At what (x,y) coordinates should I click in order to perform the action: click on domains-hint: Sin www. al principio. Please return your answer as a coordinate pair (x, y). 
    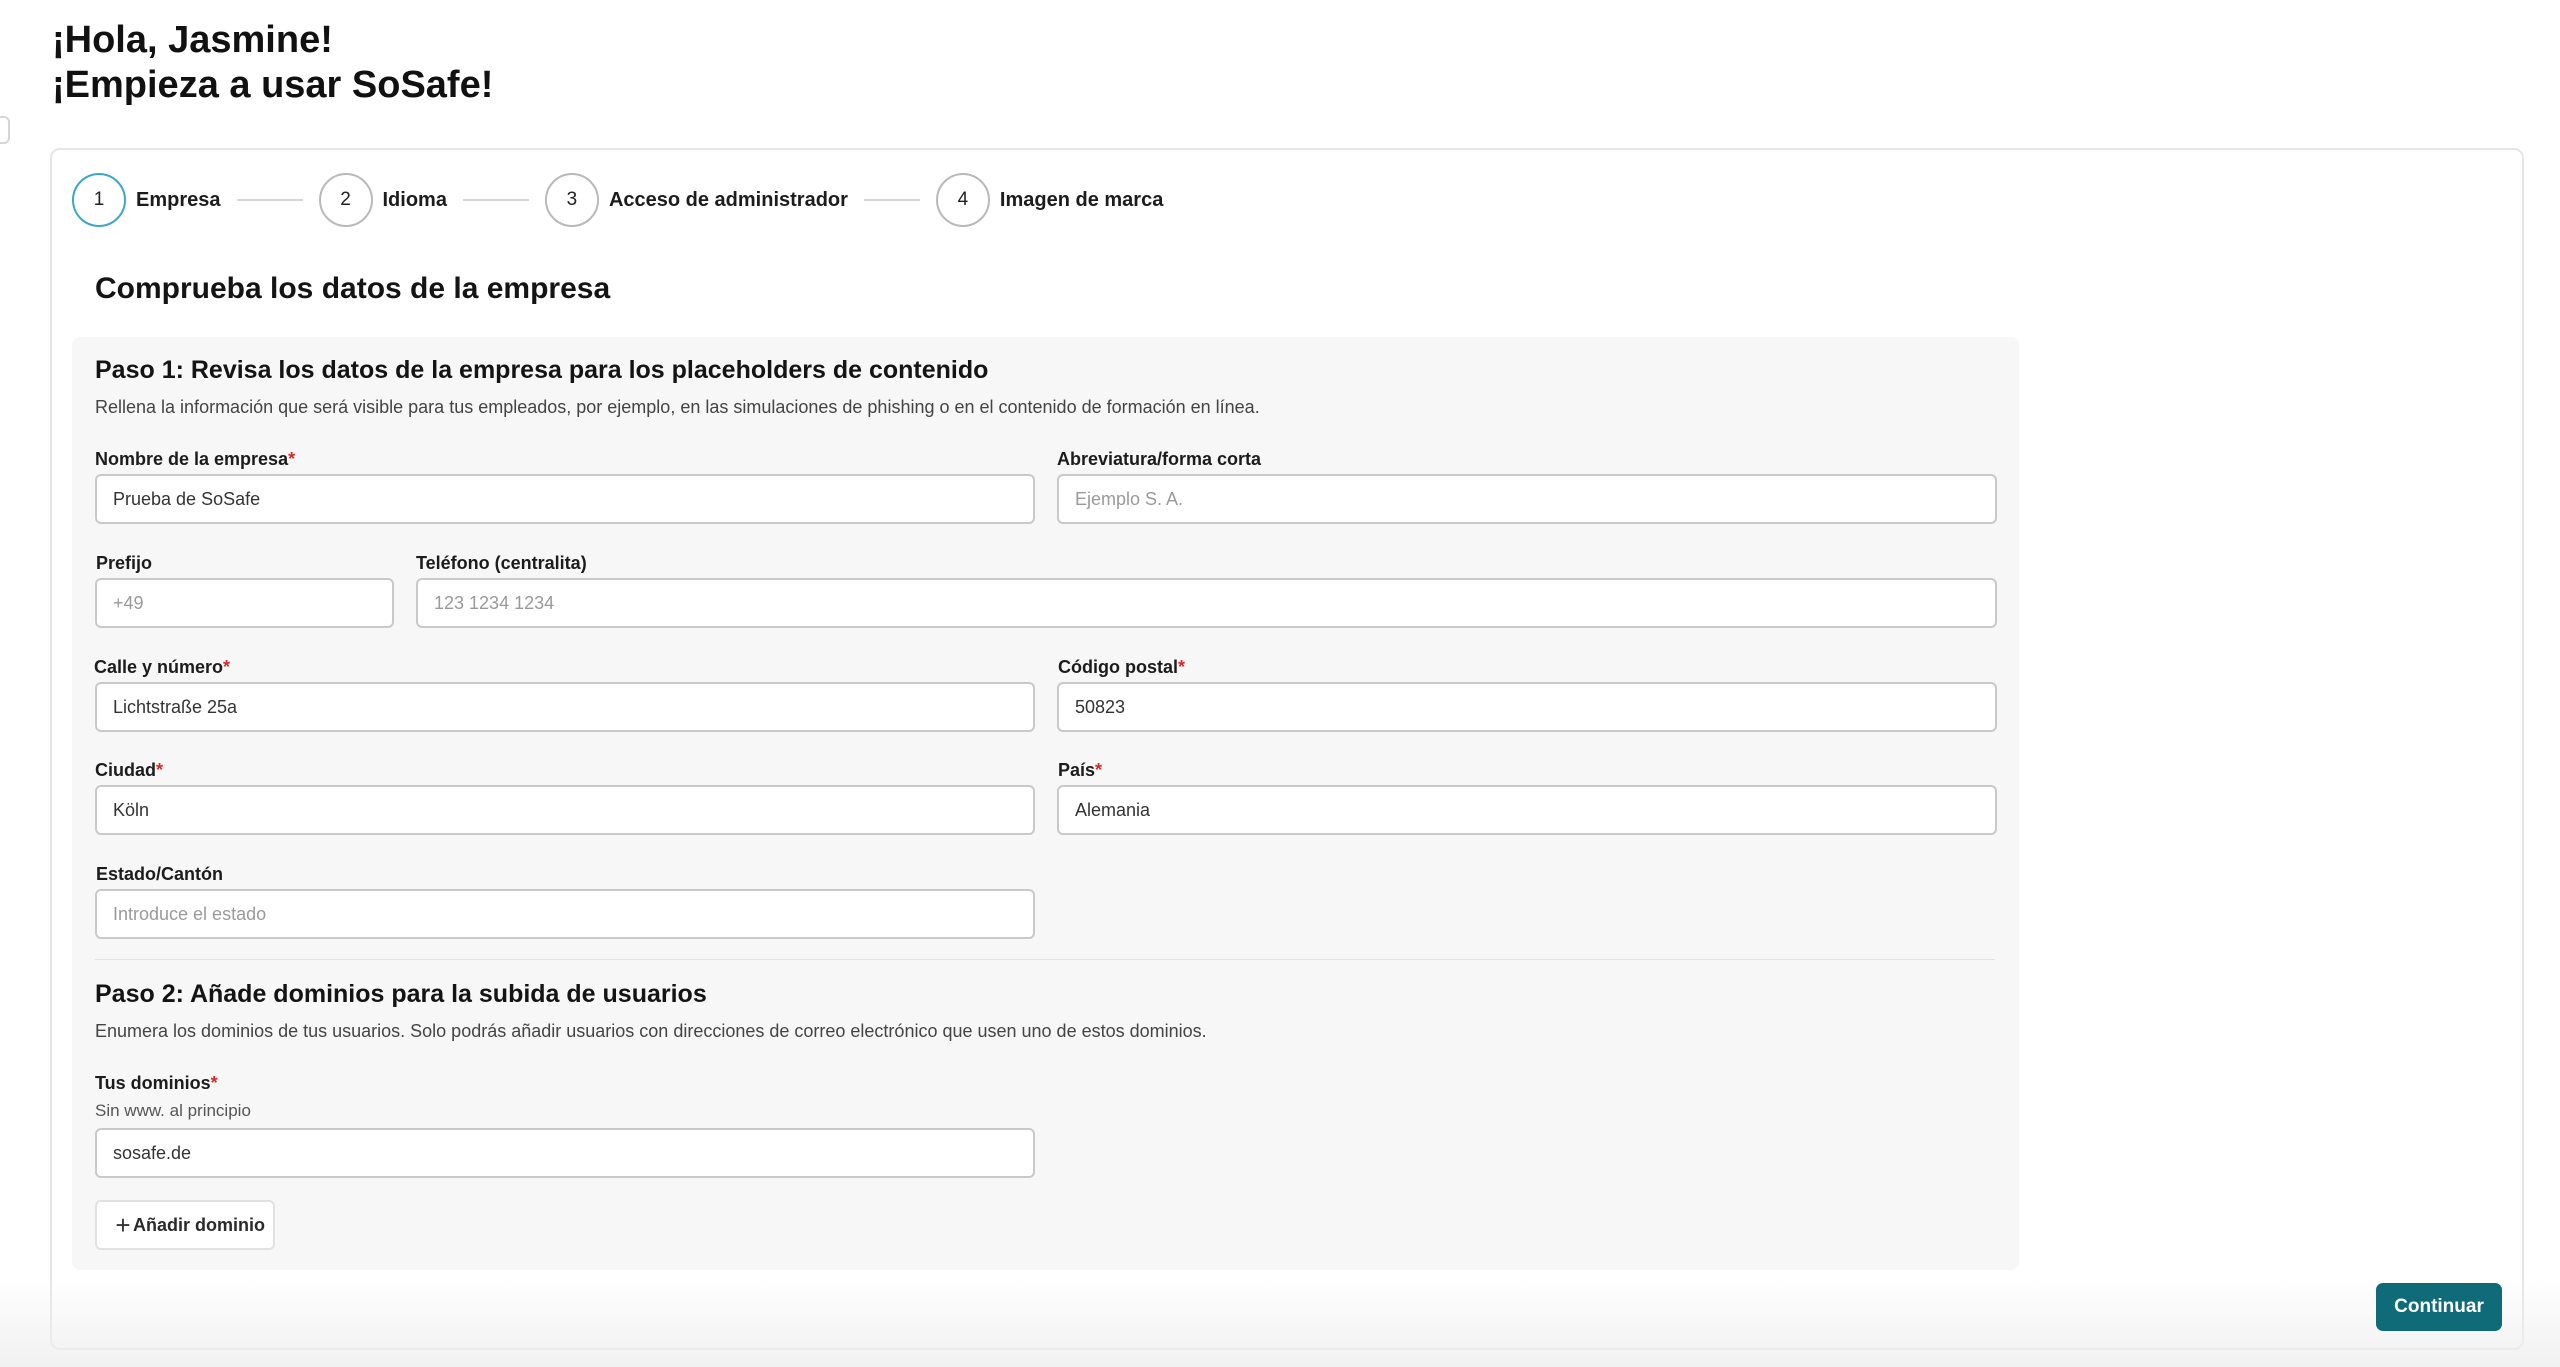
    Looking at the image, I should click on (173, 1110).